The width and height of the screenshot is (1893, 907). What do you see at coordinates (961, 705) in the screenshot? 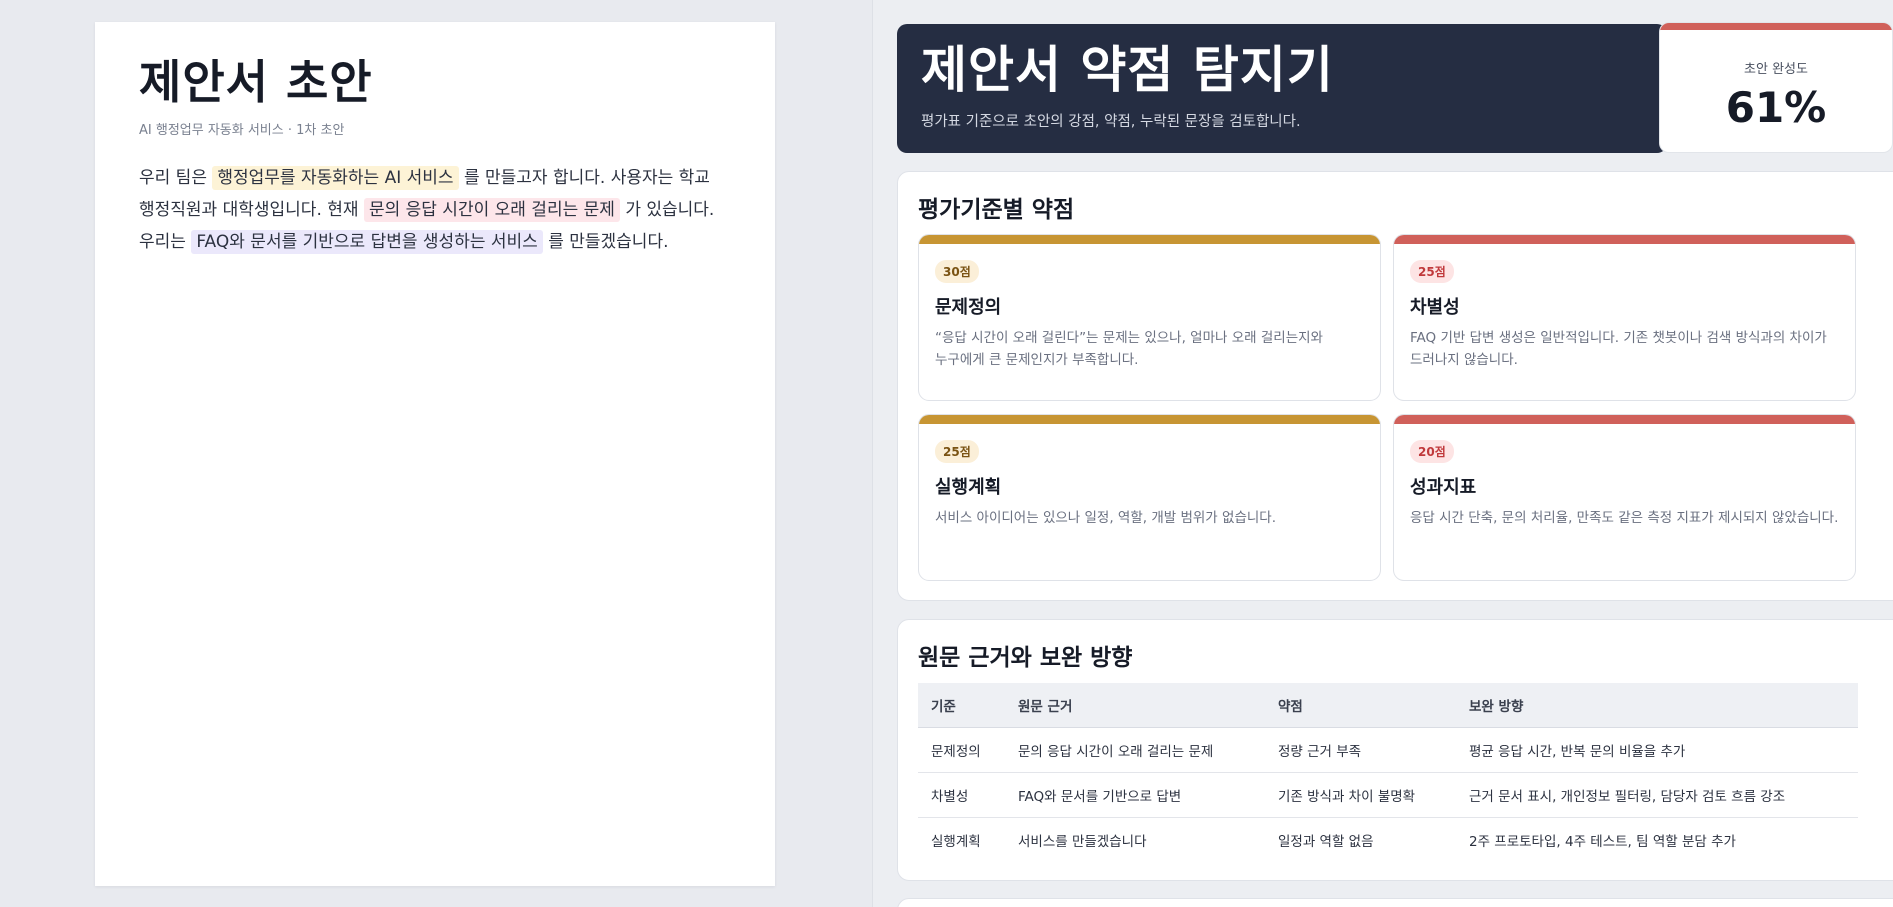
I see `column-header: 기준` at bounding box center [961, 705].